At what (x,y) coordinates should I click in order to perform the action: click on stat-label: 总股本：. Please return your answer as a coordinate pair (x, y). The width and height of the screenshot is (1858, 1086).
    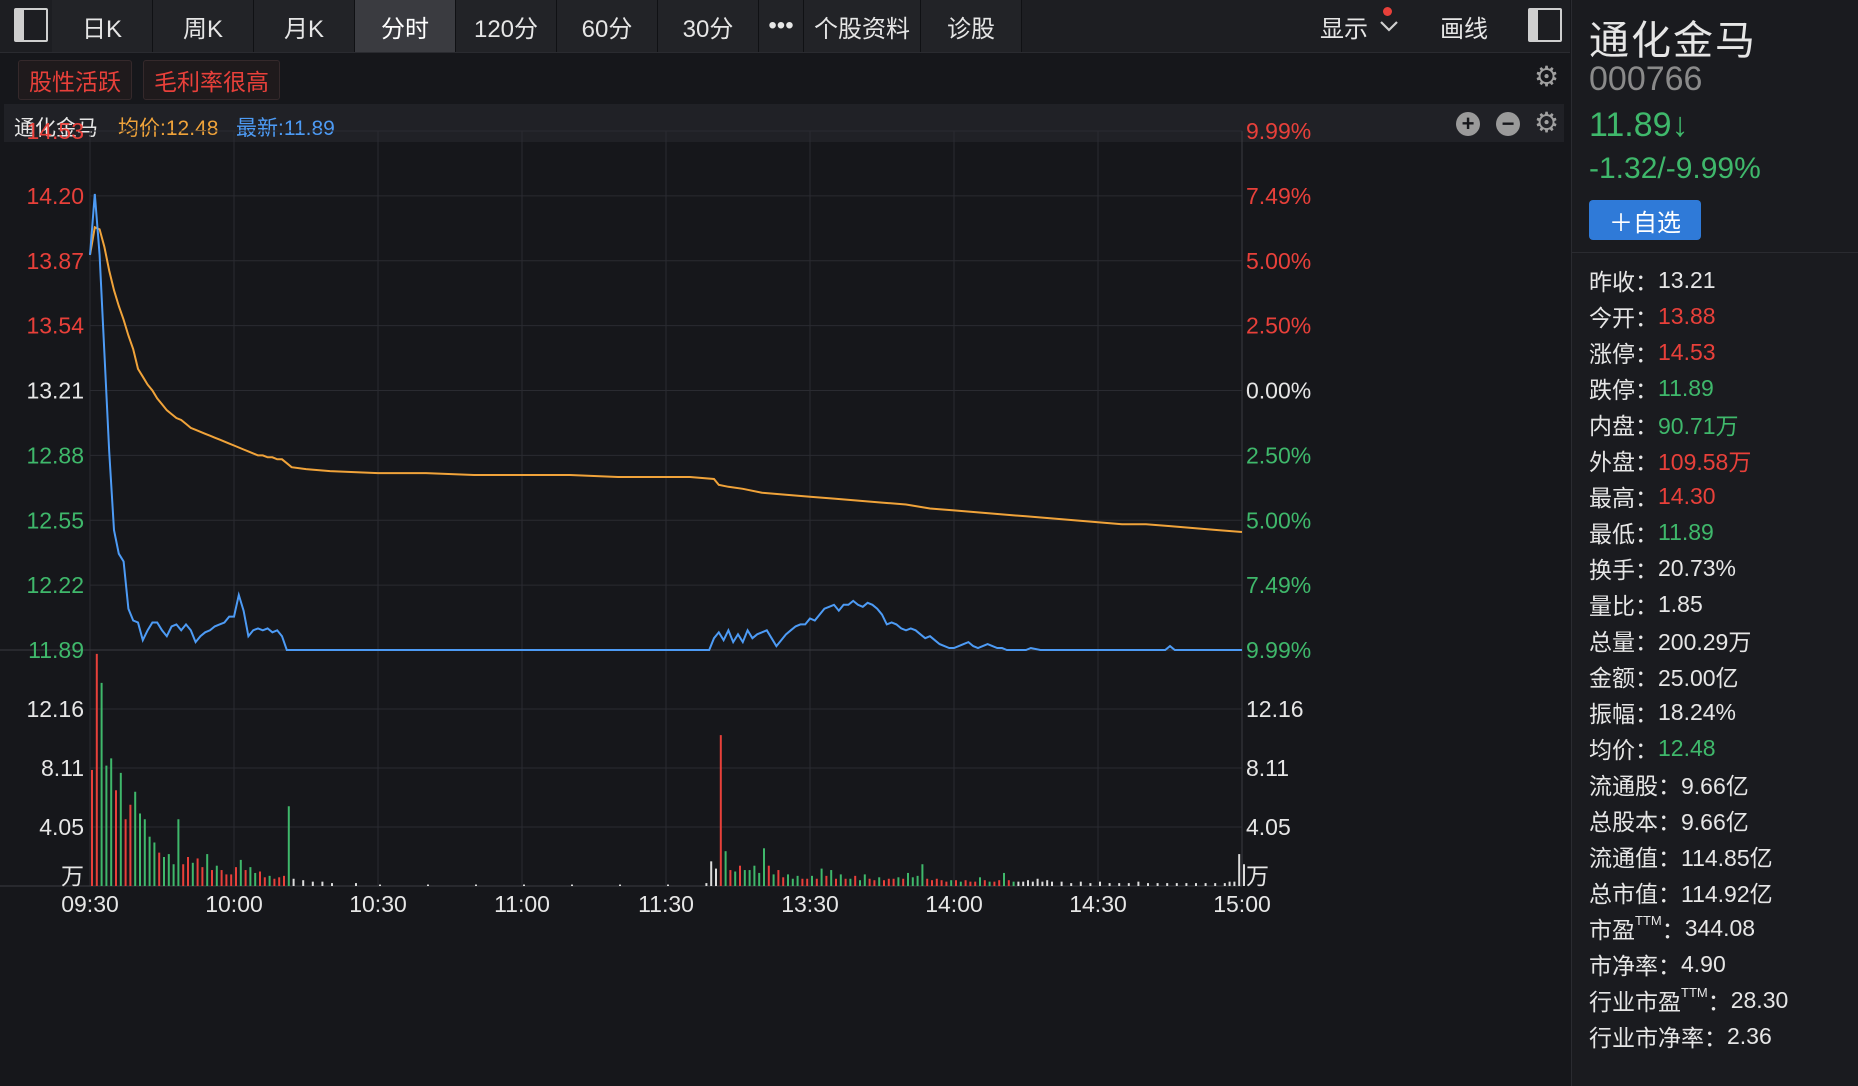
    Looking at the image, I should click on (1635, 822).